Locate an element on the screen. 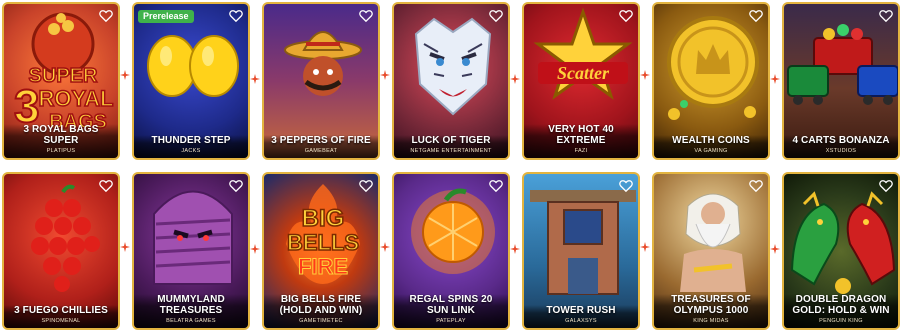 The width and height of the screenshot is (900, 331). game-card: Tower Rush Galaxsys is located at coordinates (581, 251).